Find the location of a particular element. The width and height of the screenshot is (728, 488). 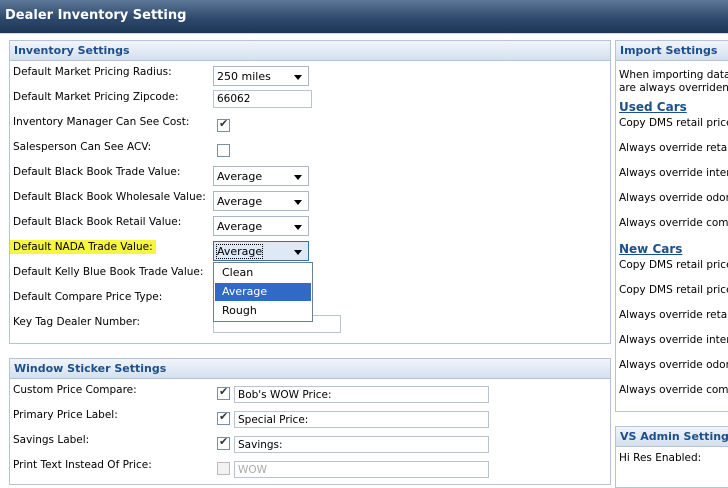

primary-price-checkbox: ✔ is located at coordinates (223, 417).